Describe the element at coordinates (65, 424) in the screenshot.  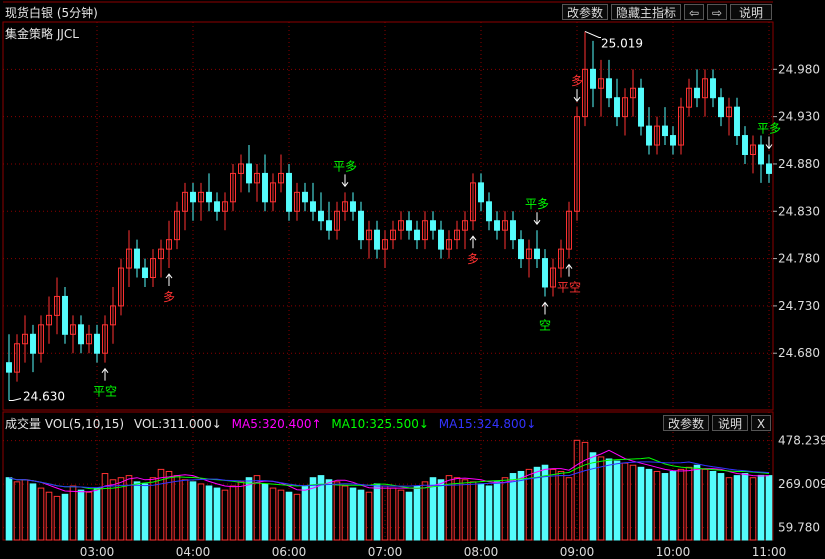
I see `volume-label: 成交量 VOL(5,10,15)` at that location.